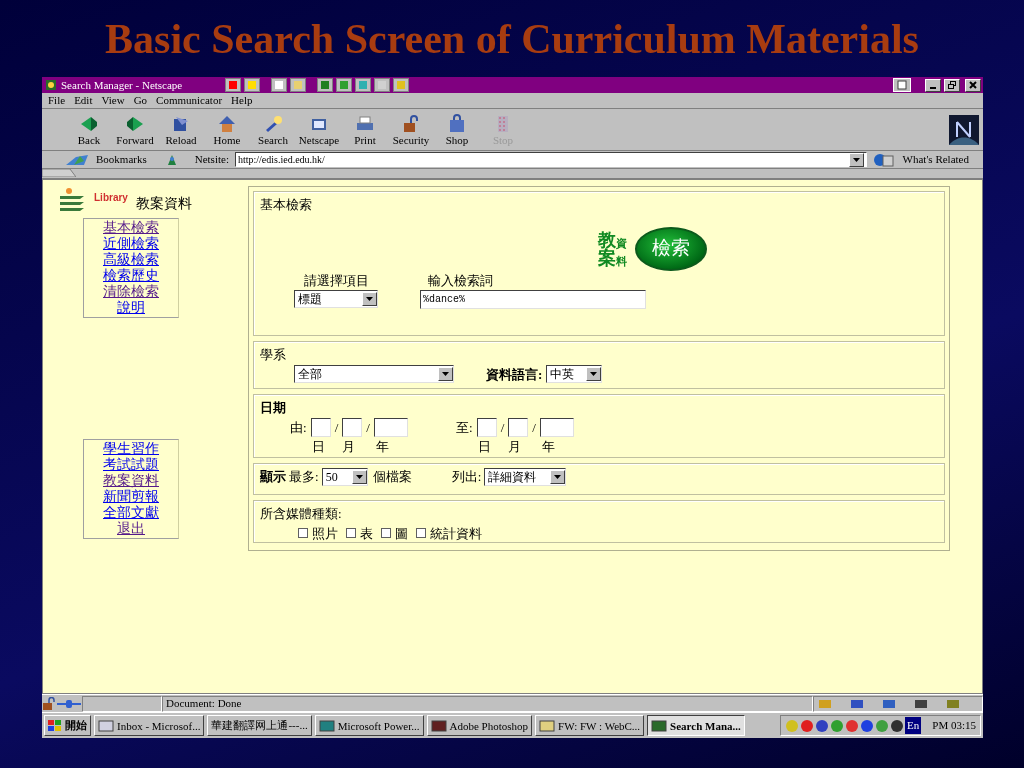  I want to click on menu-item: Go, so click(140, 100).